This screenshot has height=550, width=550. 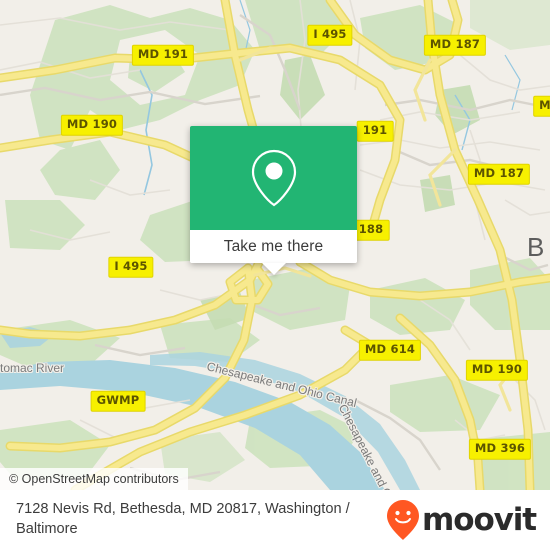 I want to click on road-shield-m: M, so click(x=541, y=106).